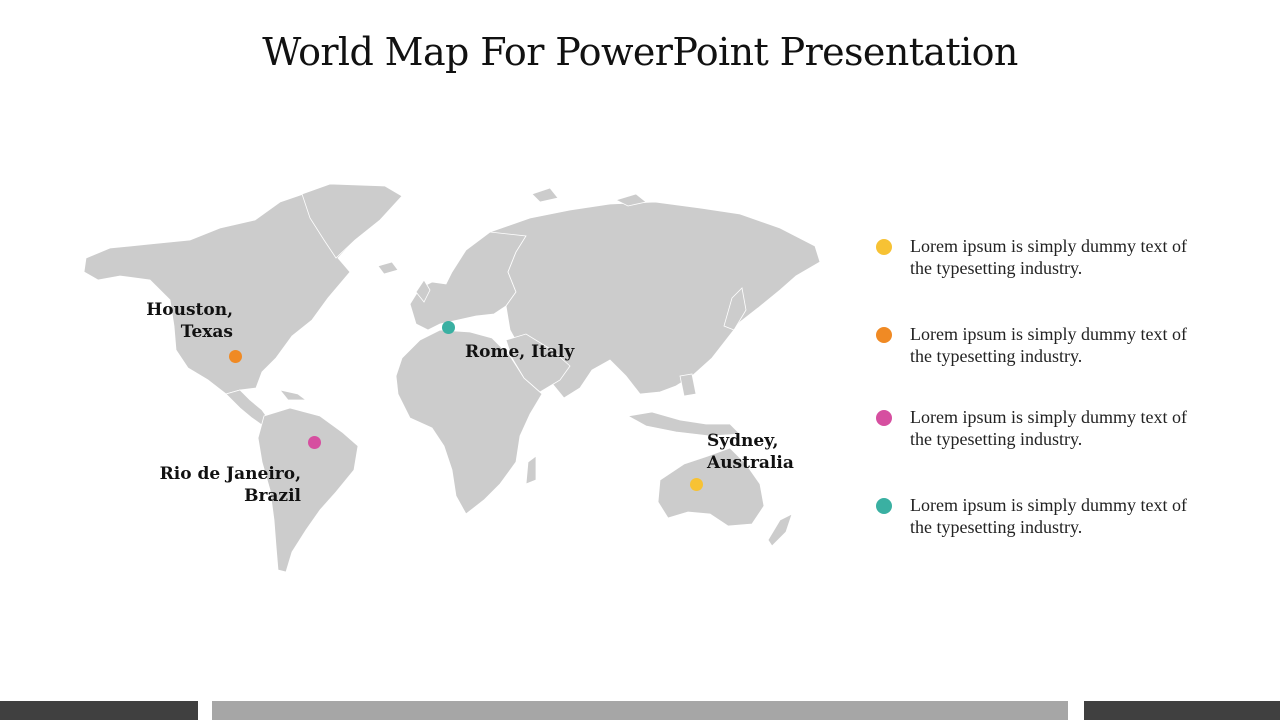  What do you see at coordinates (189, 321) in the screenshot?
I see `city-label-houston: Houston, Texas` at bounding box center [189, 321].